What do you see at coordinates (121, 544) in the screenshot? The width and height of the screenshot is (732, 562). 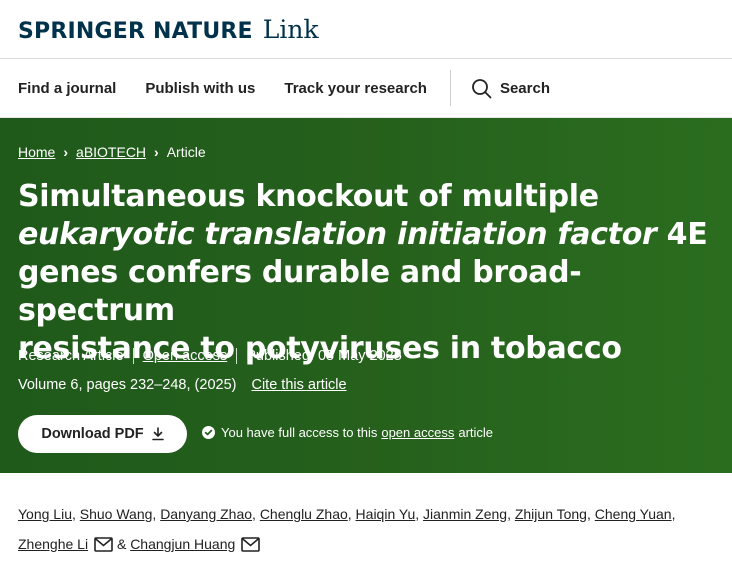 I see `author-and: &` at bounding box center [121, 544].